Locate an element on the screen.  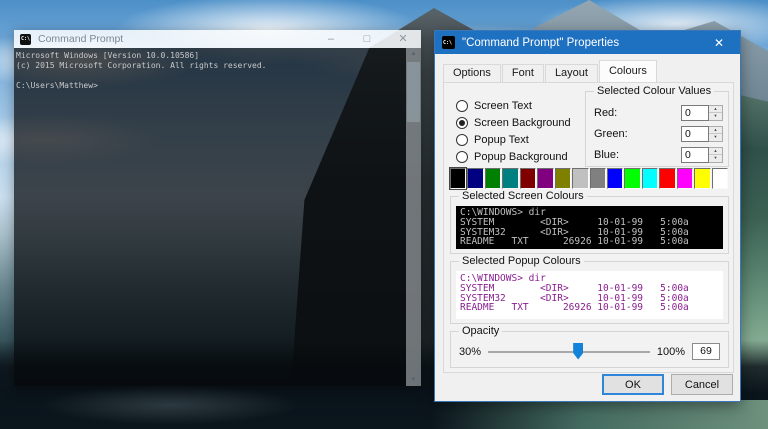
colour-value-rows: Red: 0 ▲ ▼ Green: 0 ▲ ▼ Blue: 0 ▲ ▼ is located at coordinates (658, 133).